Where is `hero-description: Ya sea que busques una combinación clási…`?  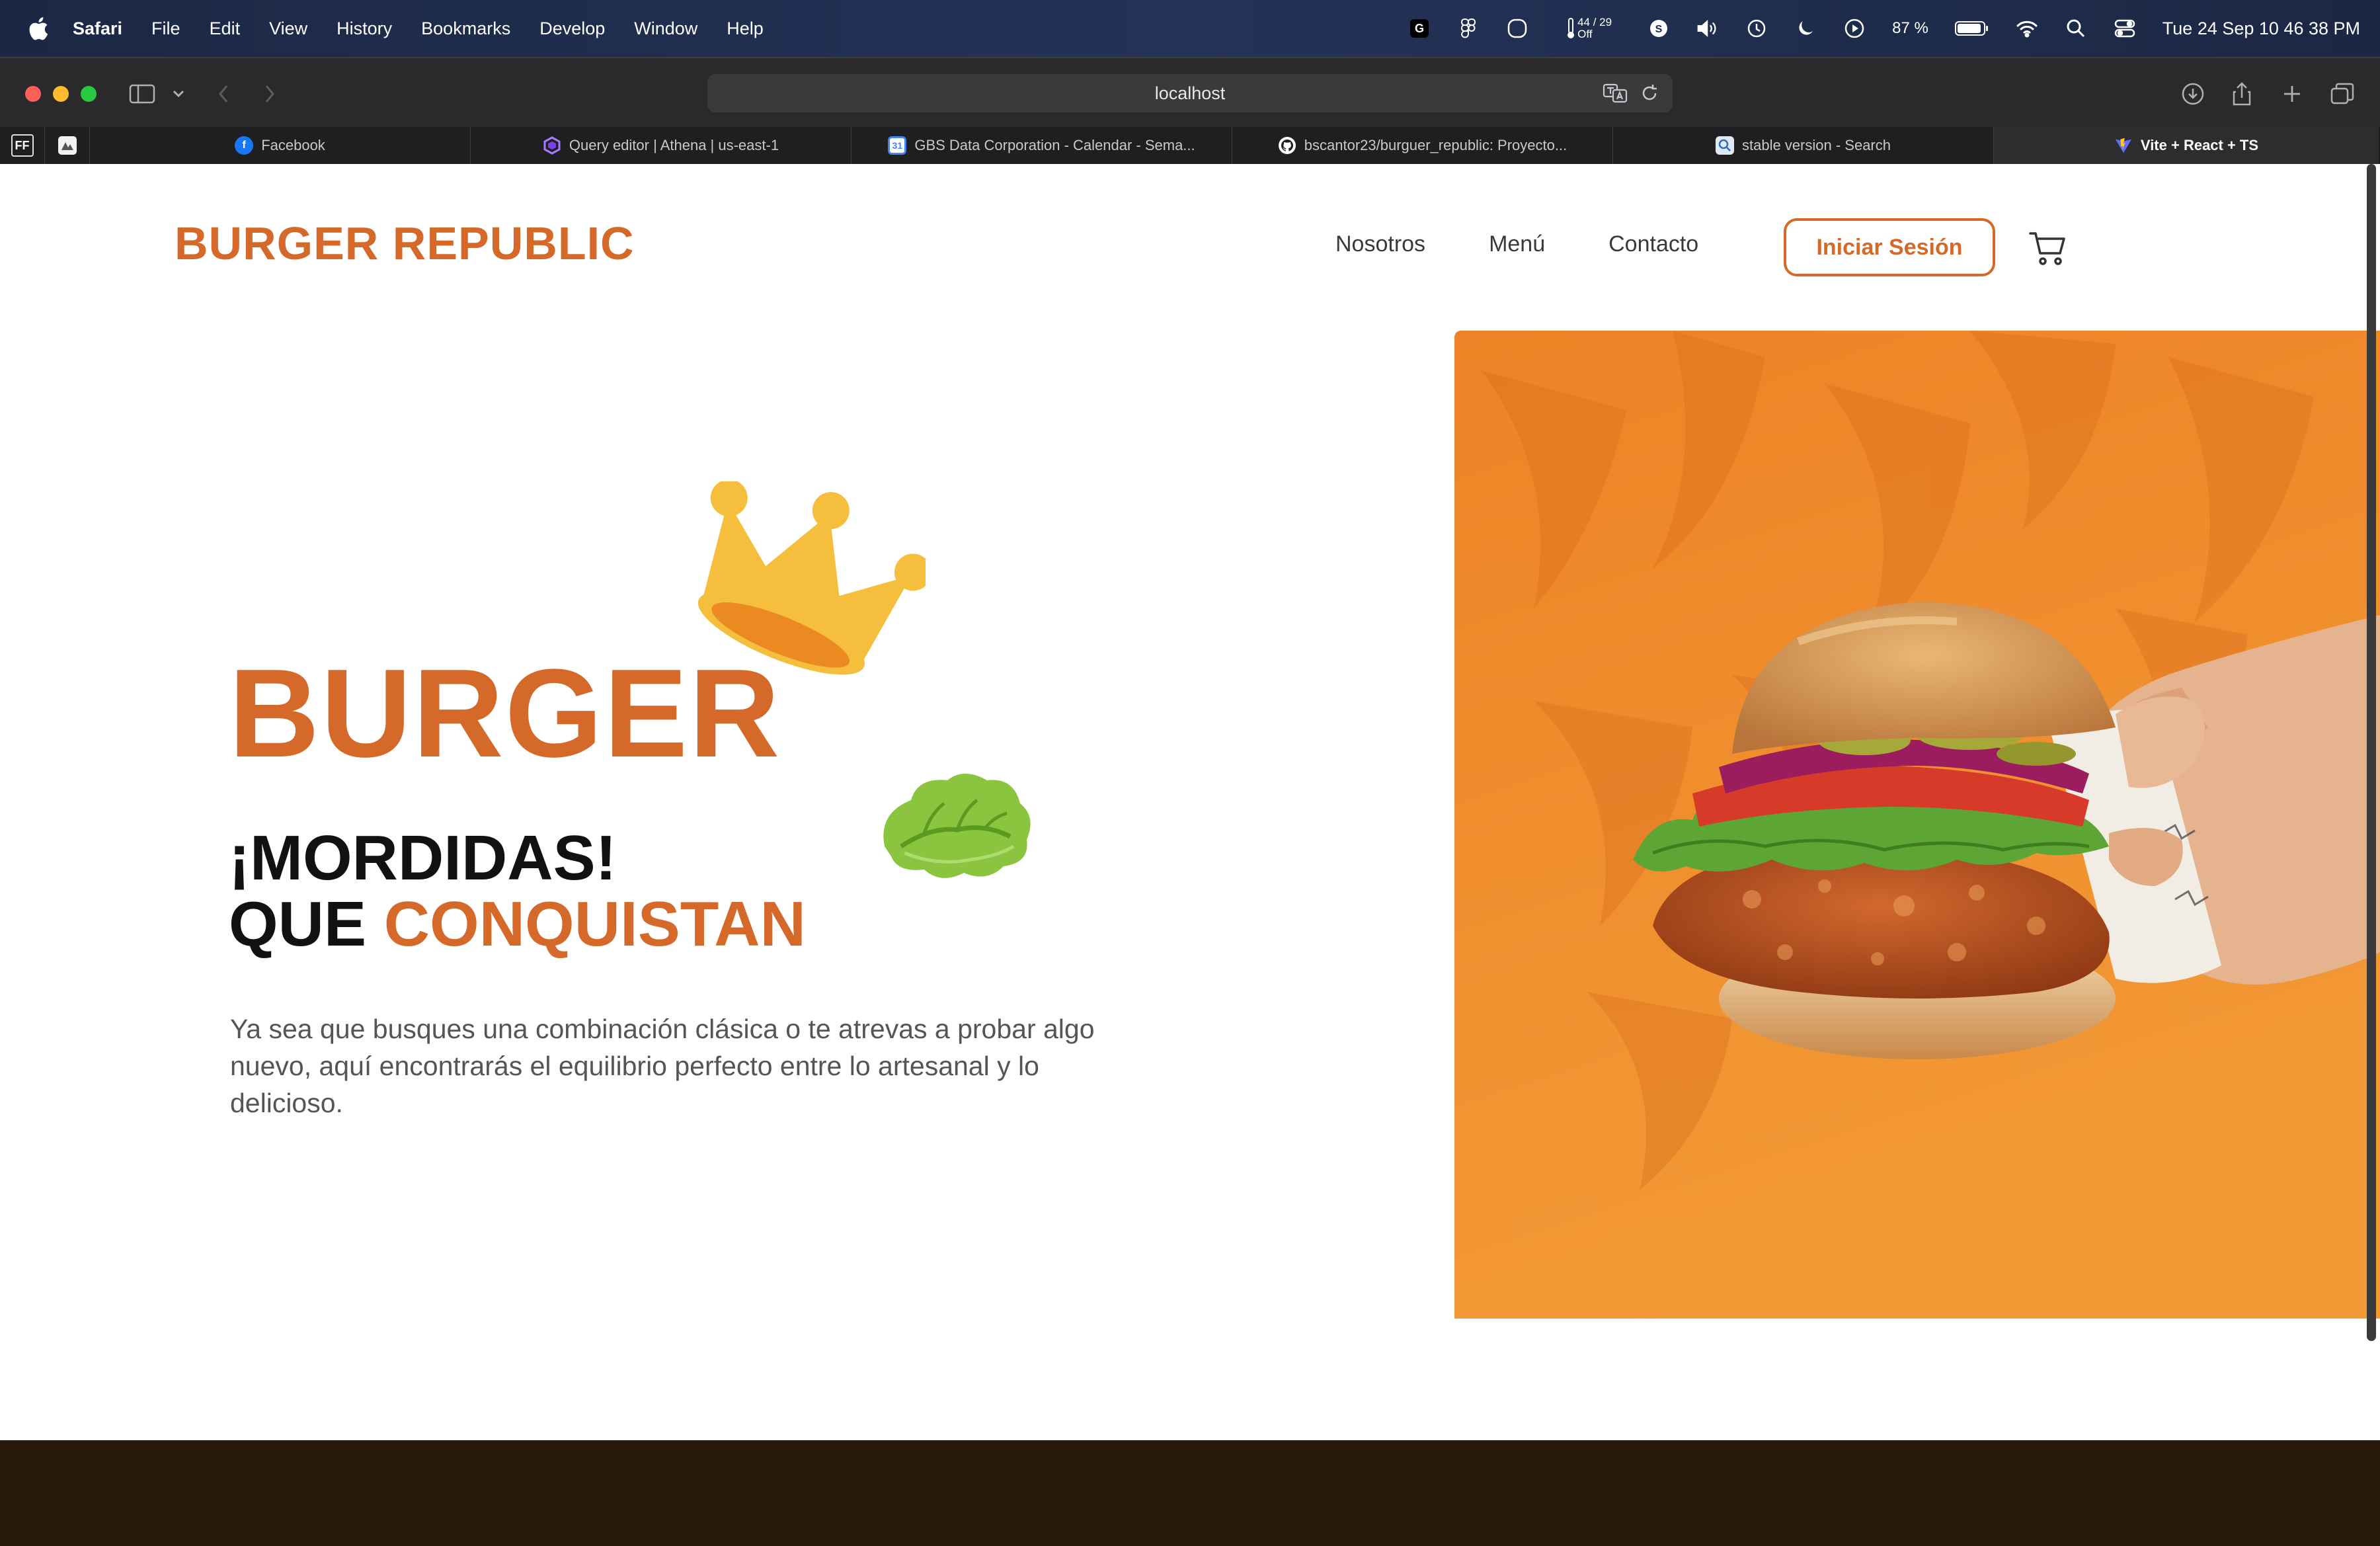
hero-description: Ya sea que busques una combinación clási… is located at coordinates (662, 1066).